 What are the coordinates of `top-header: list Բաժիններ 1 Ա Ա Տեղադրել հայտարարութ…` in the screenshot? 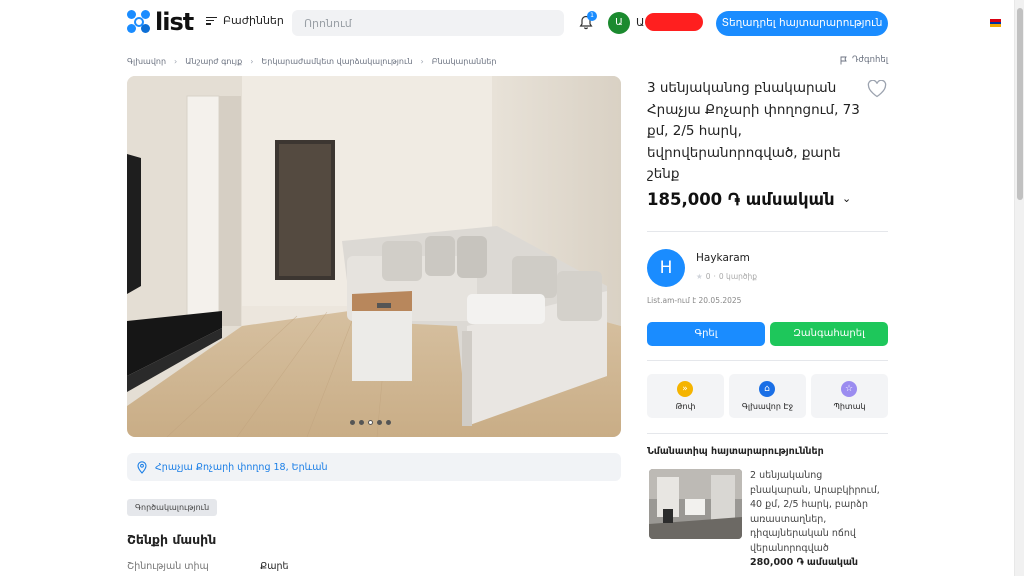 It's located at (507, 23).